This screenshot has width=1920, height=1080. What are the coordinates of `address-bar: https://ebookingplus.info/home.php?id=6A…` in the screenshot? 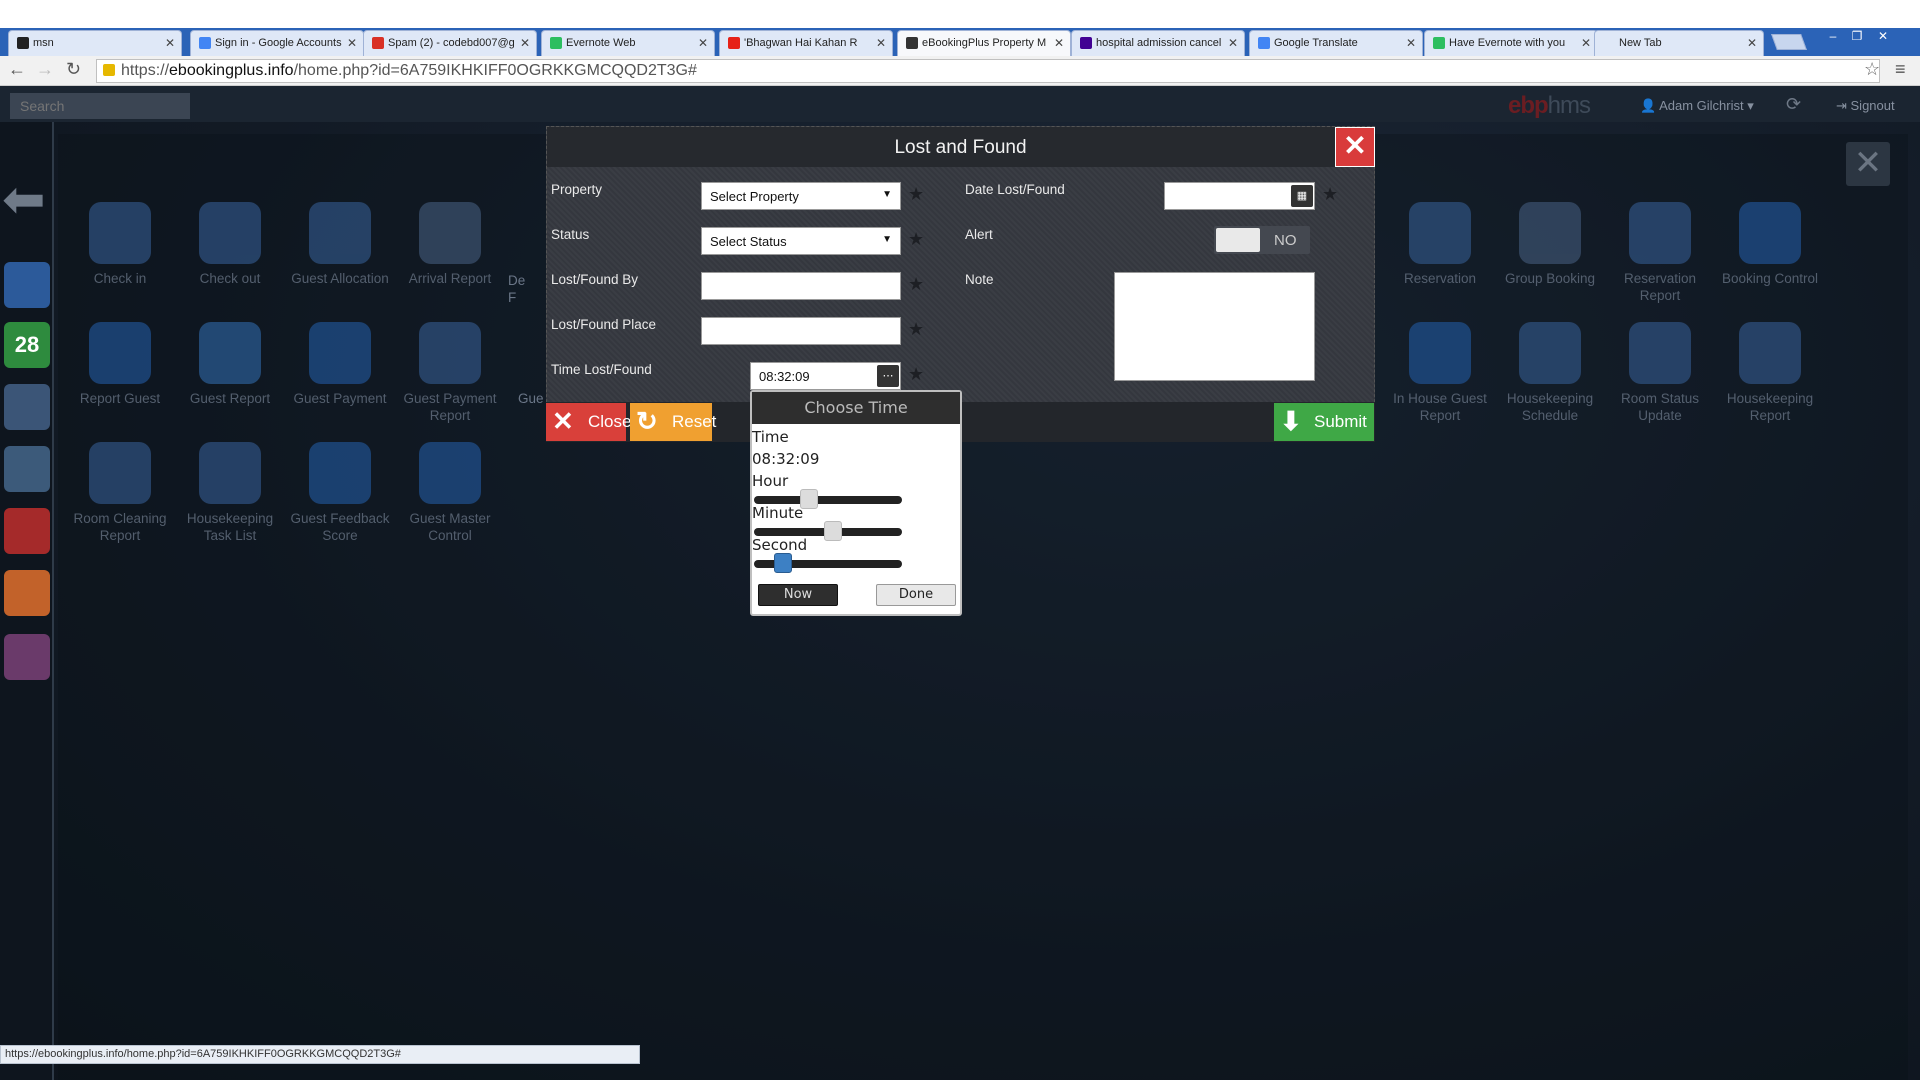 It's located at (988, 71).